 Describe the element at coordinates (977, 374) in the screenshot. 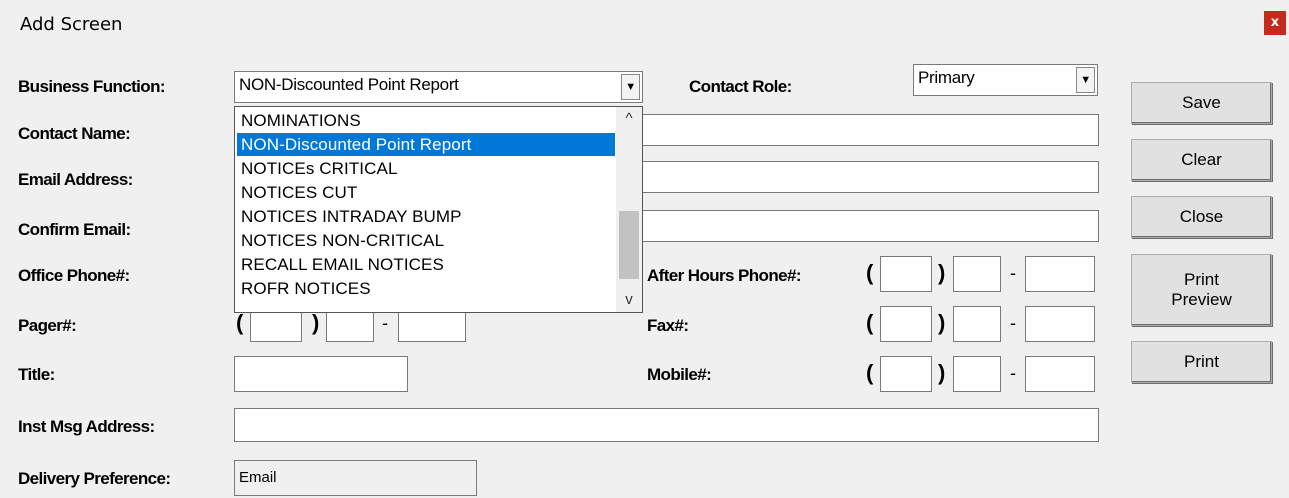

I see `mobile-prefix` at that location.